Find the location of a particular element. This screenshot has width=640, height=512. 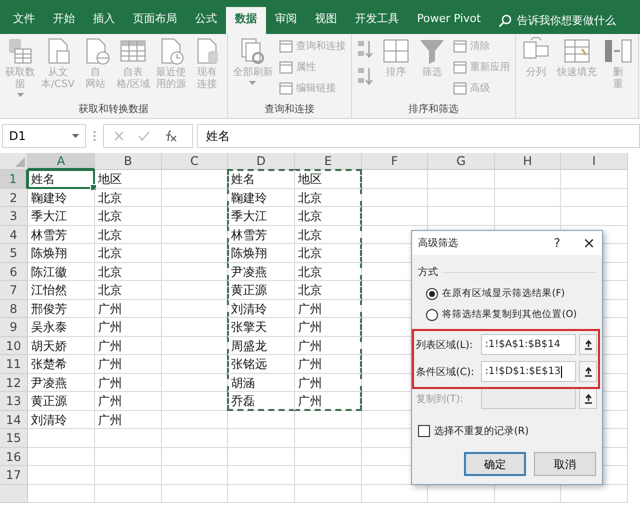

group-label: 排序和筛选 is located at coordinates (433, 109).